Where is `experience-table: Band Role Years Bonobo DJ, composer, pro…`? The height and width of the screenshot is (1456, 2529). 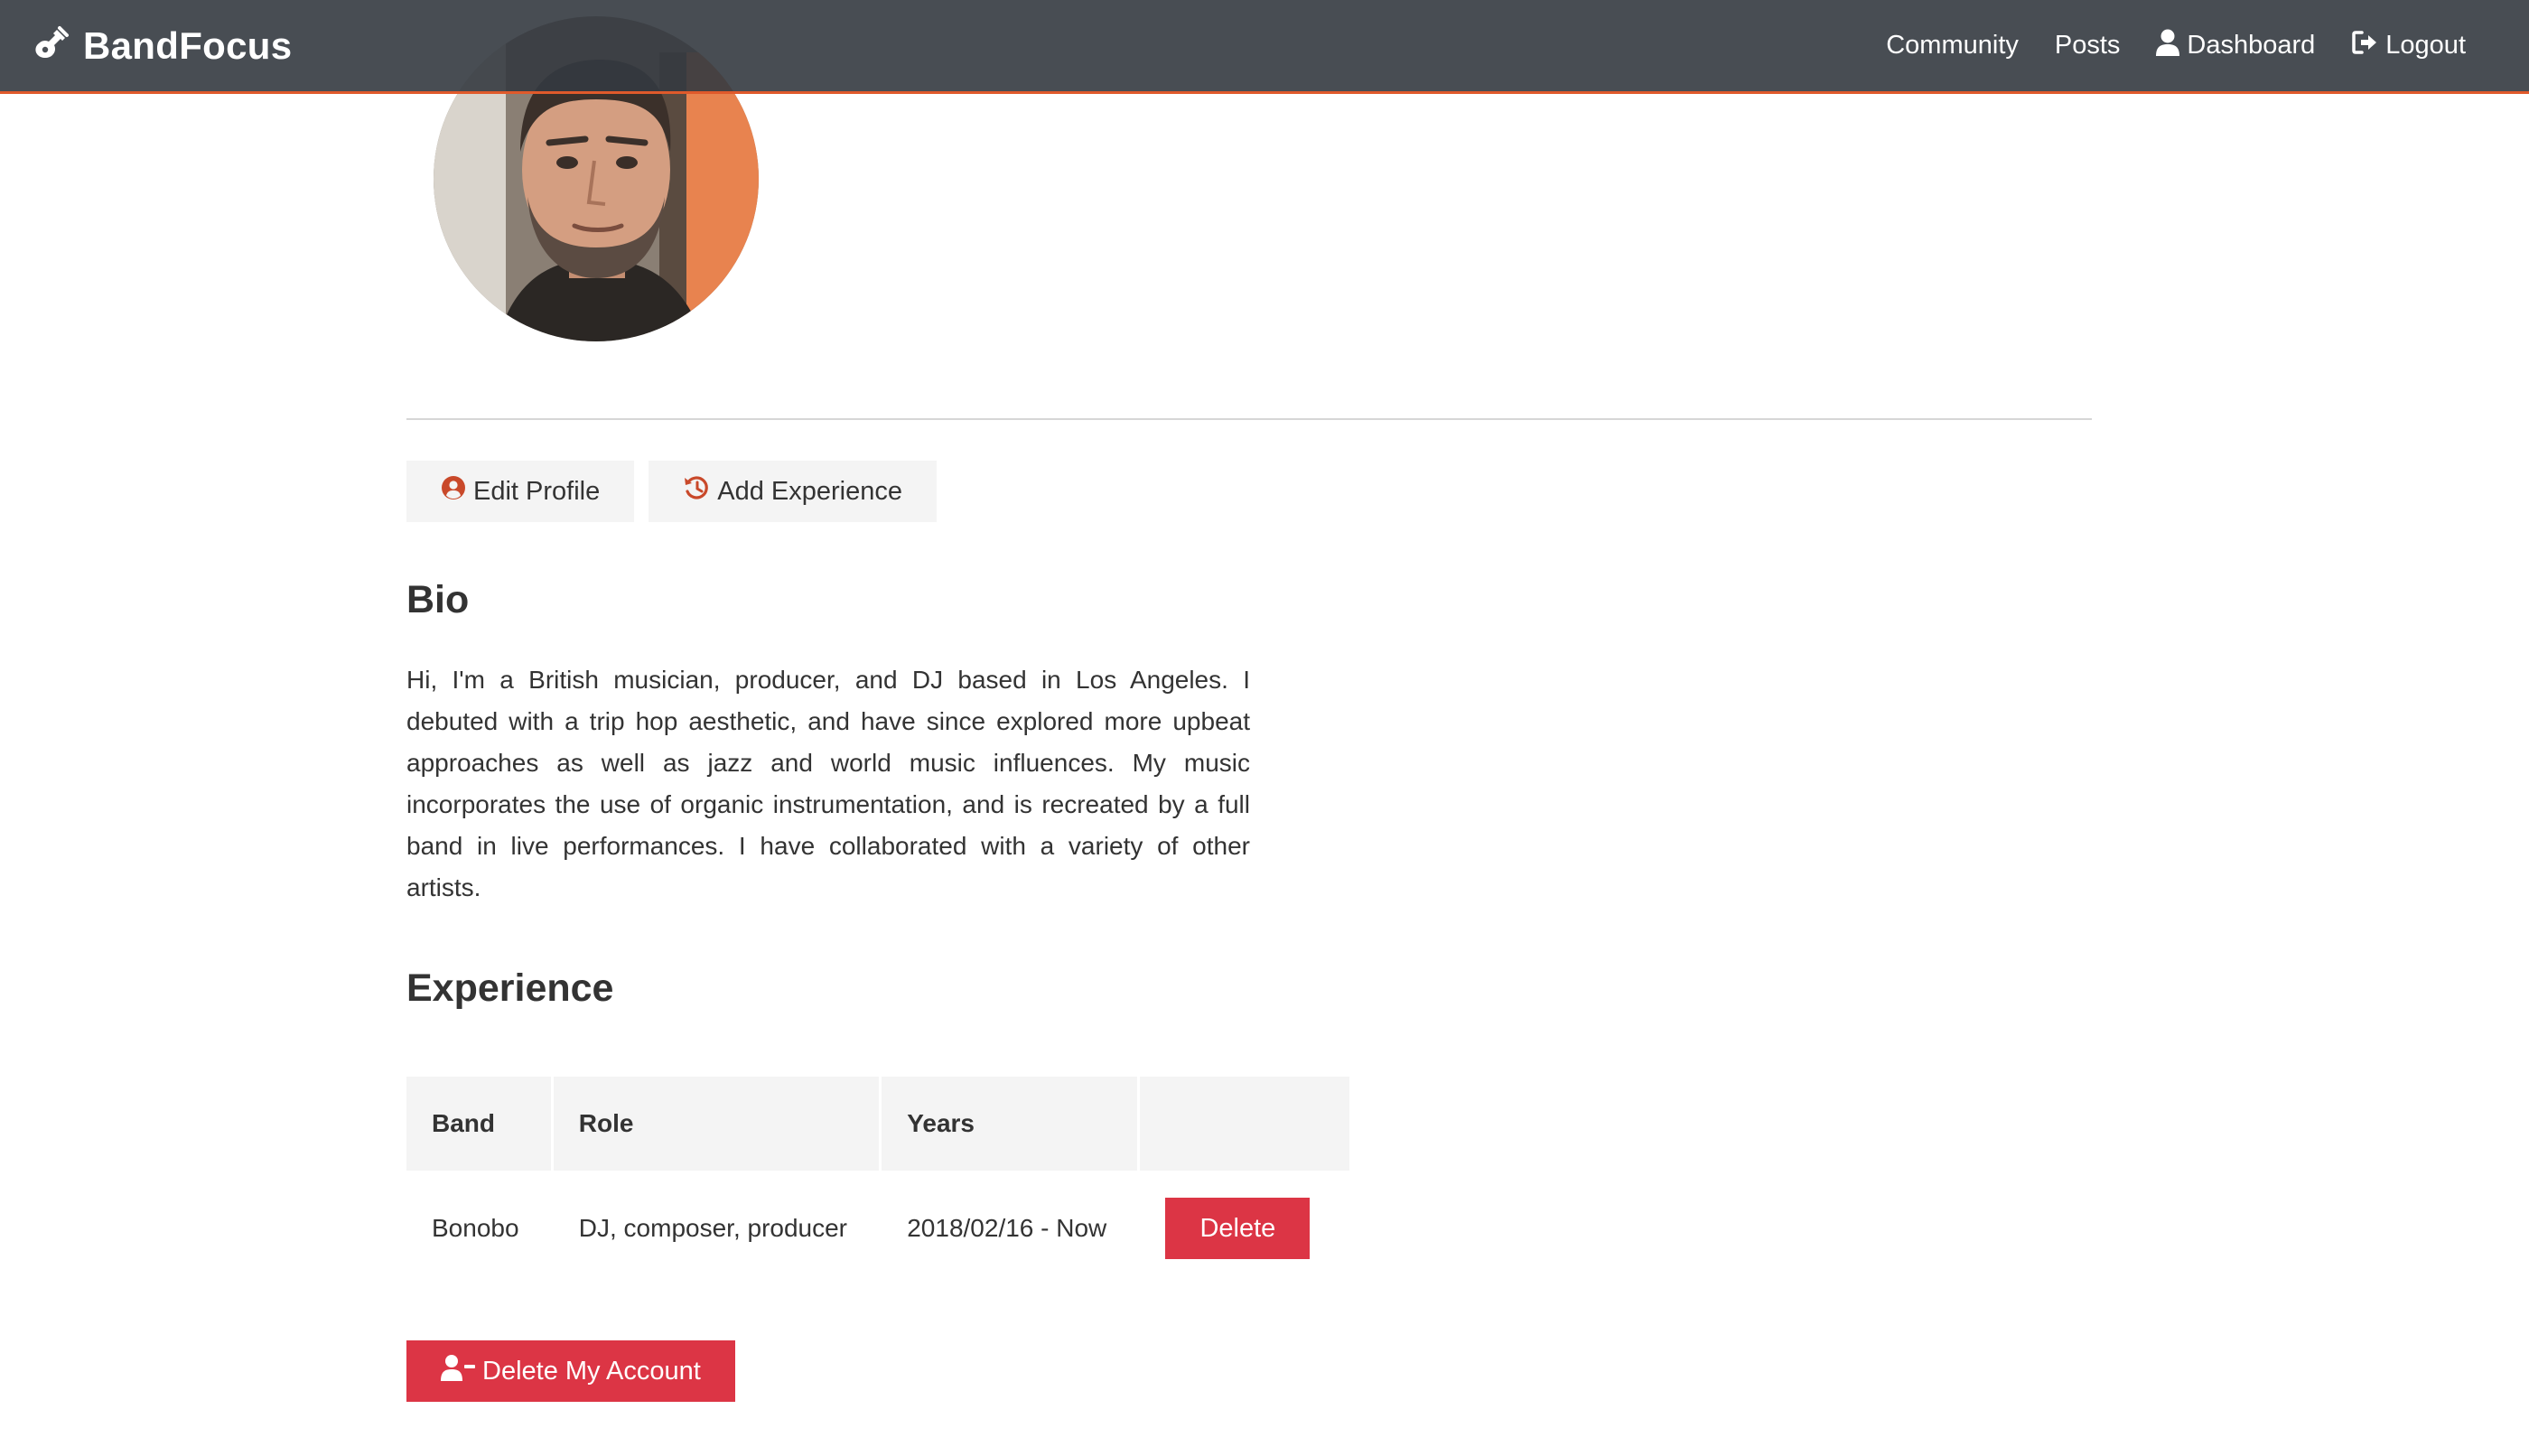 experience-table: Band Role Years Bonobo DJ, composer, pro… is located at coordinates (878, 1181).